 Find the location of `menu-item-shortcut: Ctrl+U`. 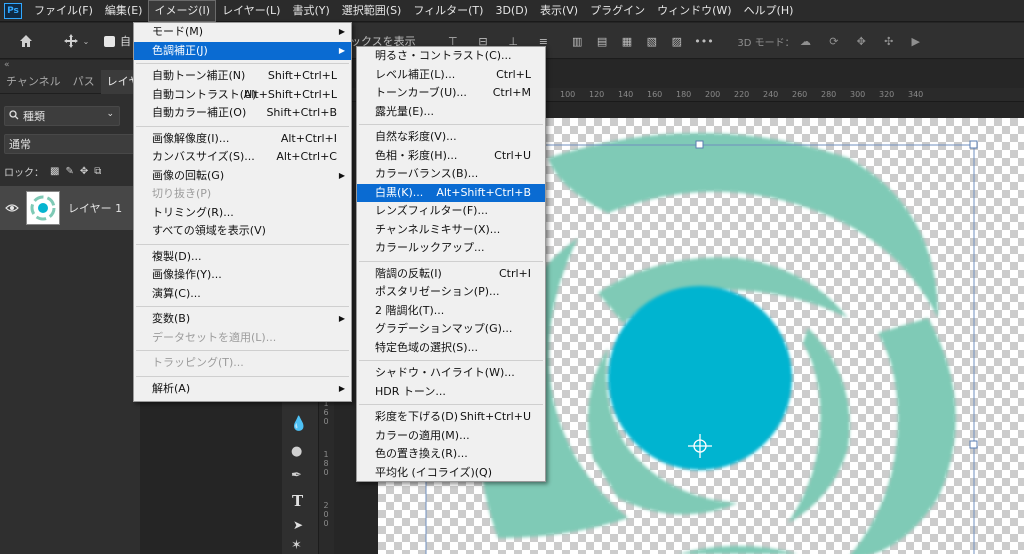

menu-item-shortcut: Ctrl+U is located at coordinates (512, 155).